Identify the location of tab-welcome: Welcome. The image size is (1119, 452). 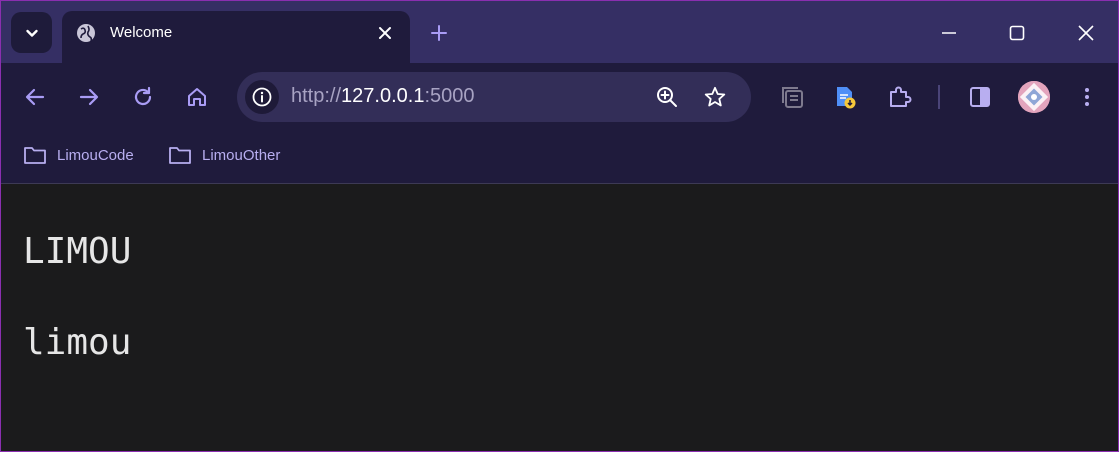
(236, 37).